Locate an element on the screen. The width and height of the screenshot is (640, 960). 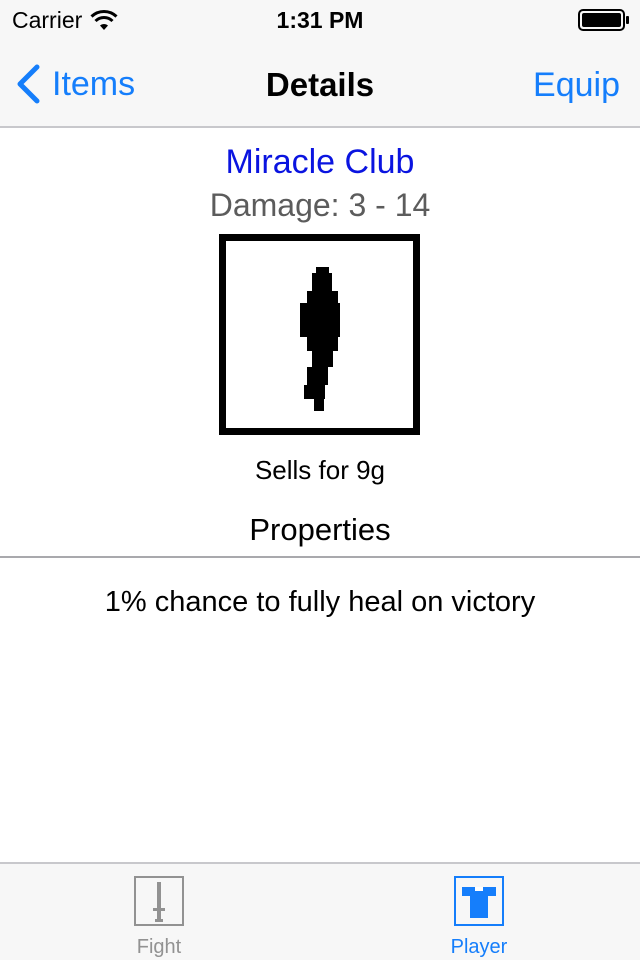
sell-price: Sells for 9g is located at coordinates (320, 470).